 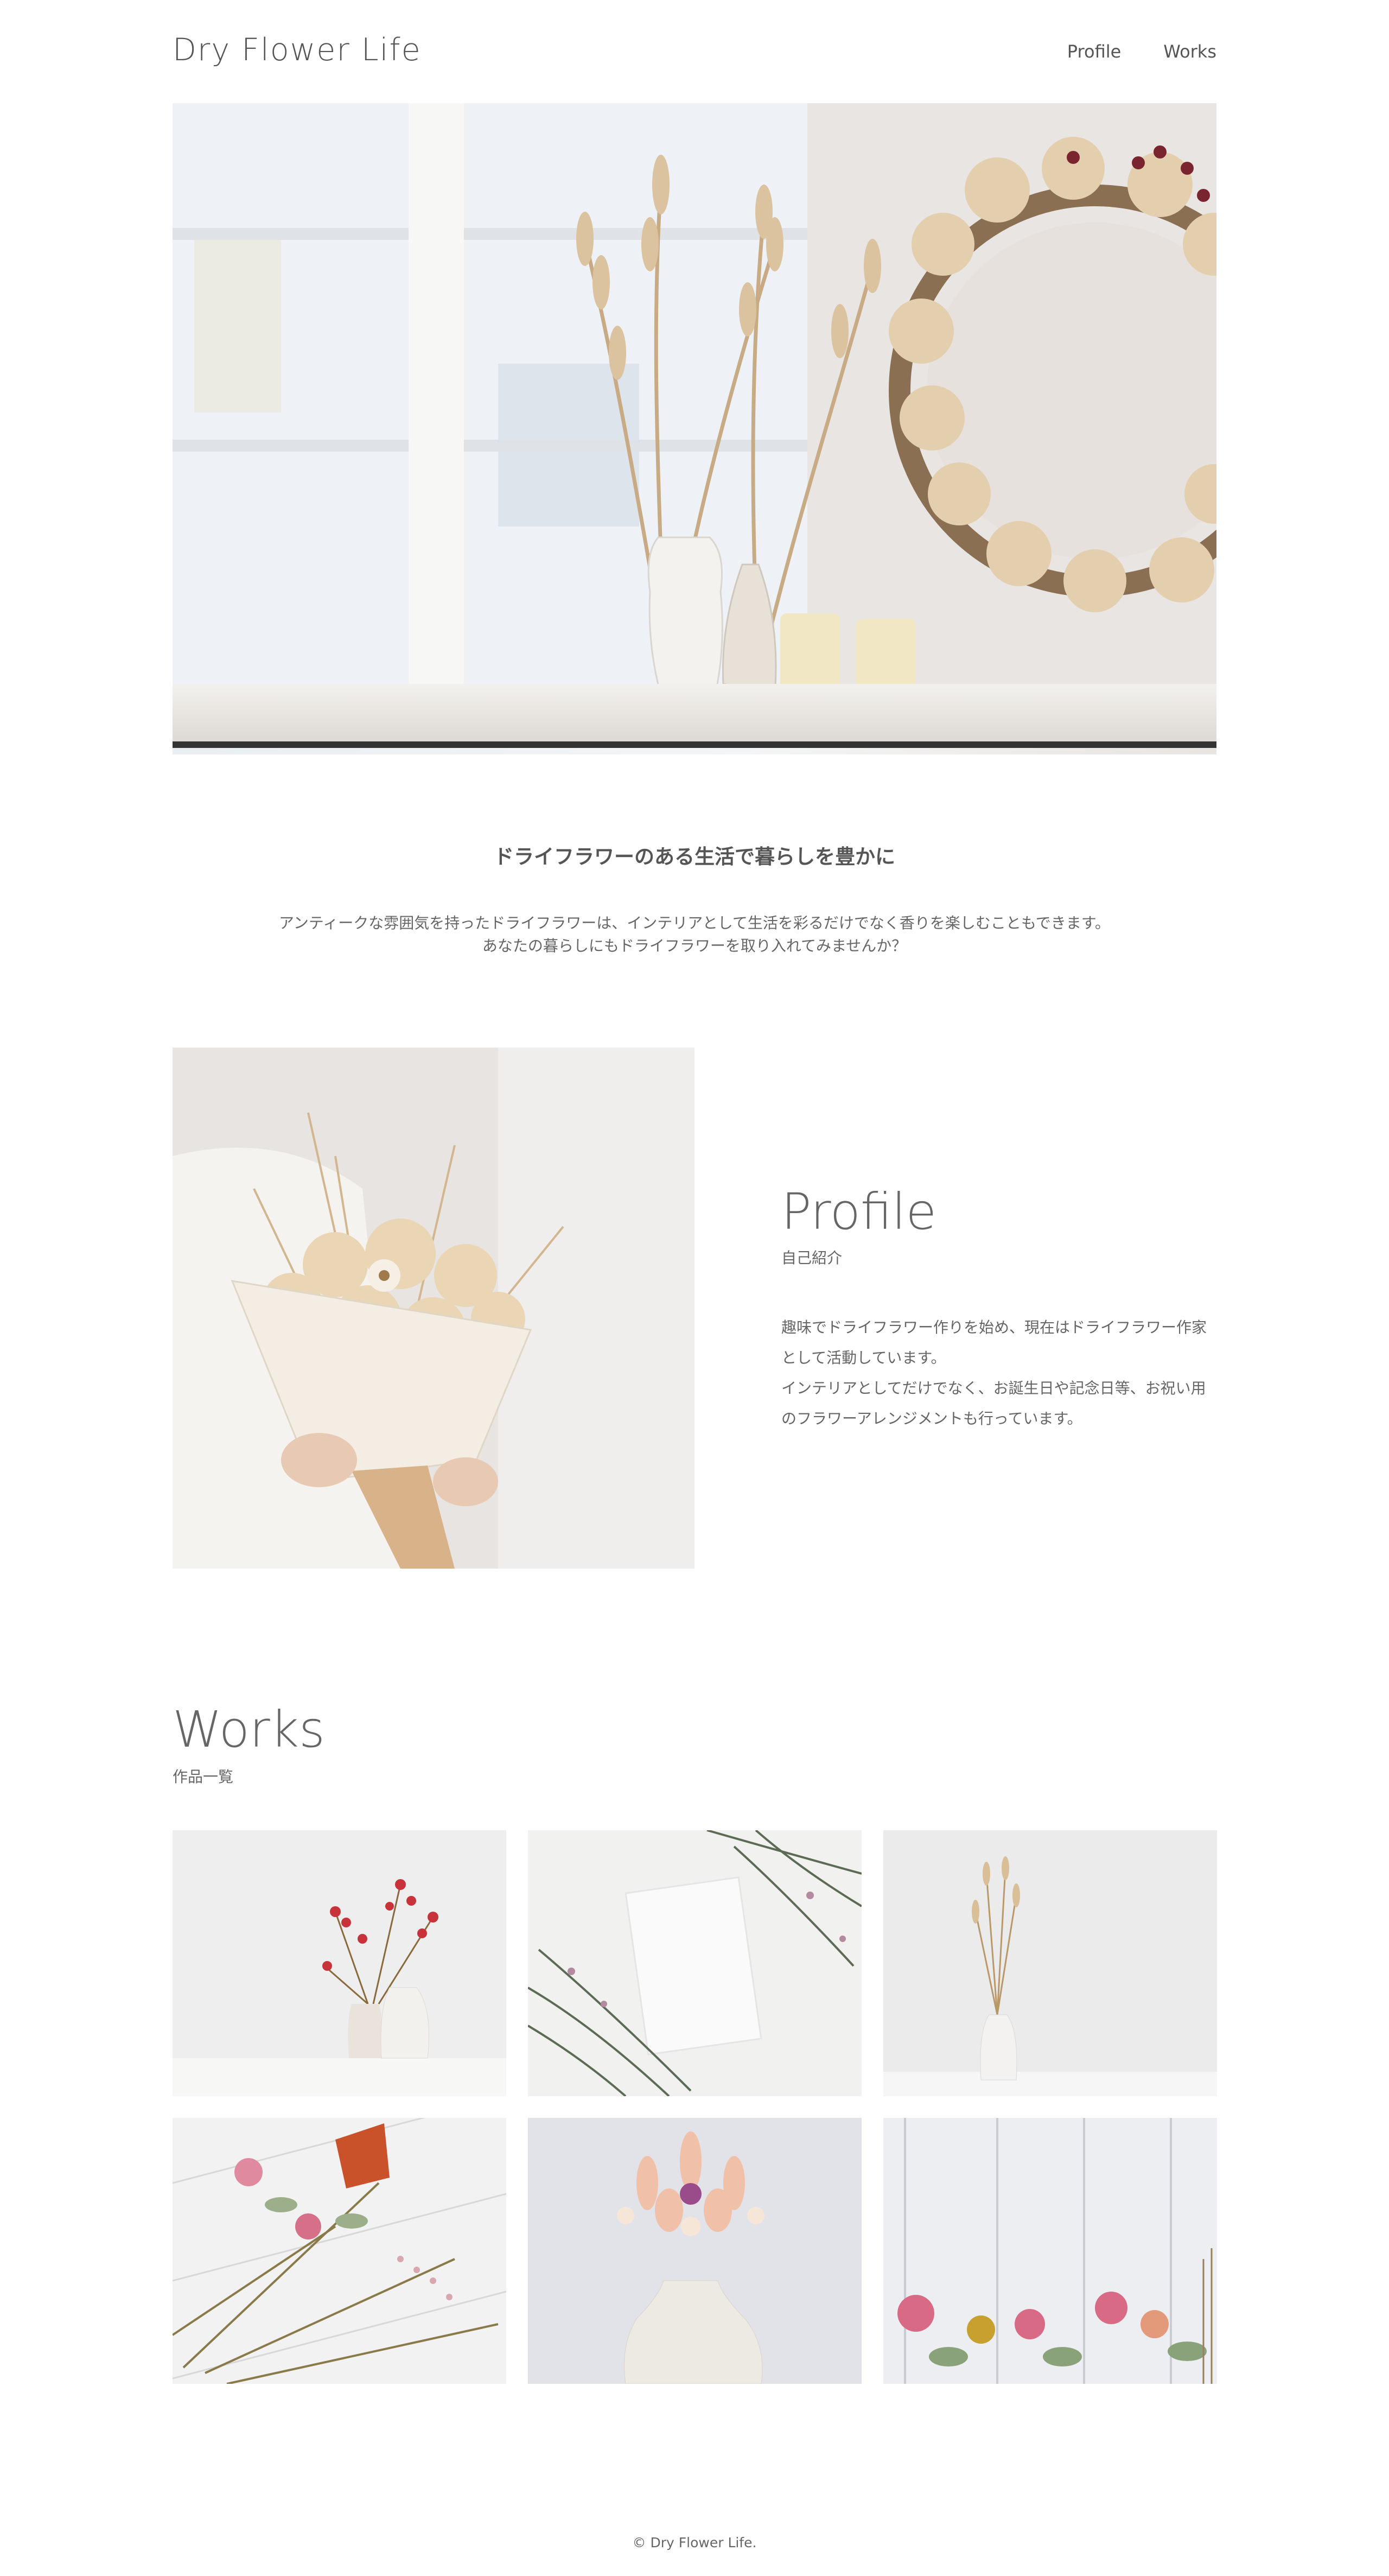 I want to click on work-image-flowers-on-table, so click(x=339, y=2251).